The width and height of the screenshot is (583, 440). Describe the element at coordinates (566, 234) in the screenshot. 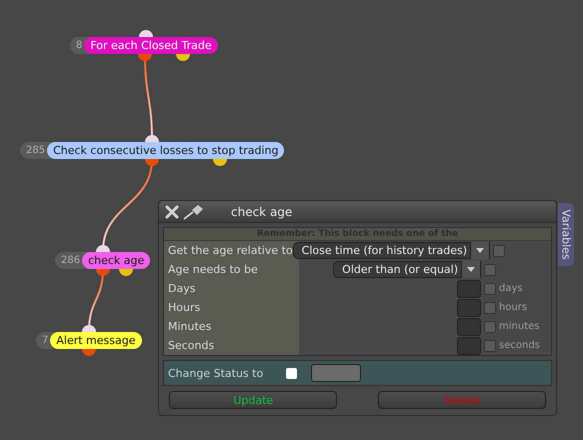

I see `variables-tab: Variables` at that location.